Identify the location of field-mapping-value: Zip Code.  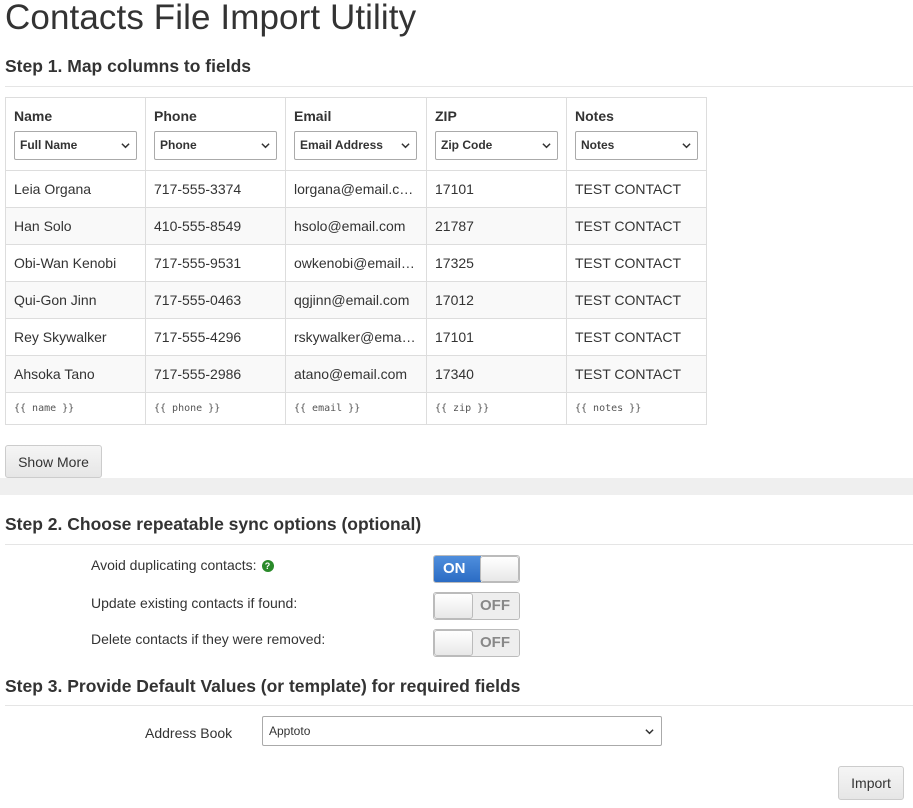
(467, 145).